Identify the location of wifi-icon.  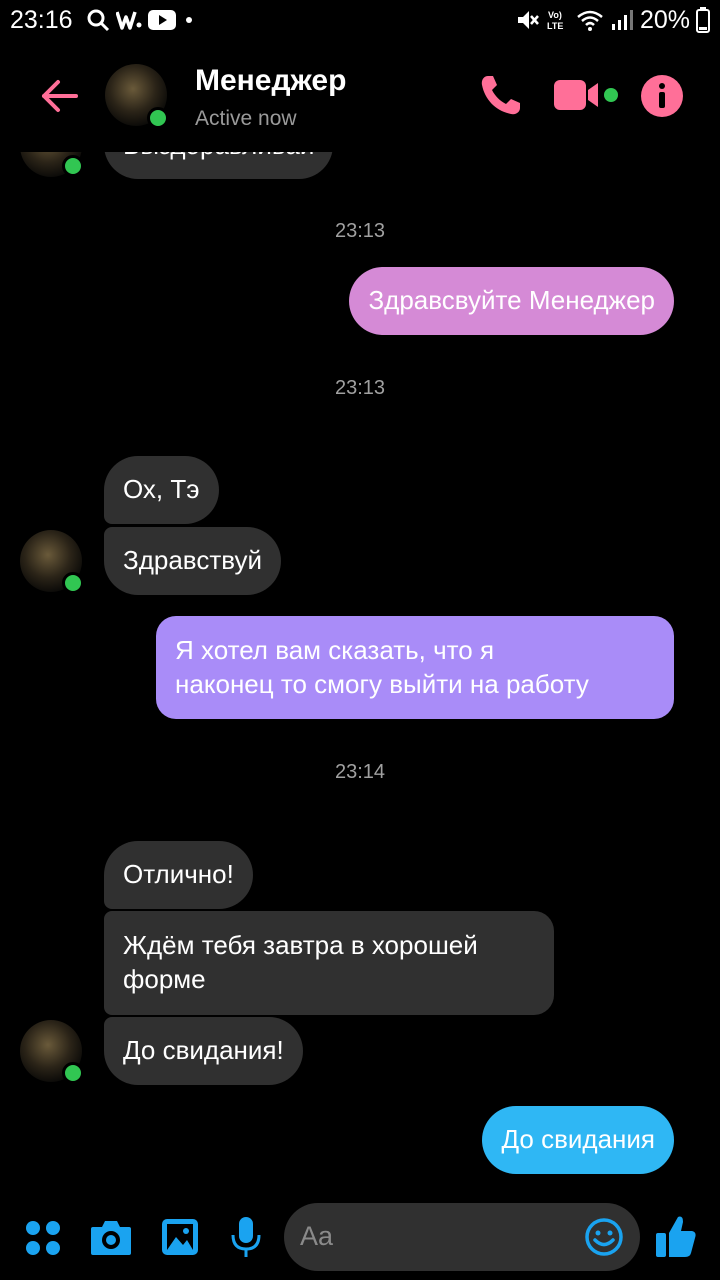
(590, 20).